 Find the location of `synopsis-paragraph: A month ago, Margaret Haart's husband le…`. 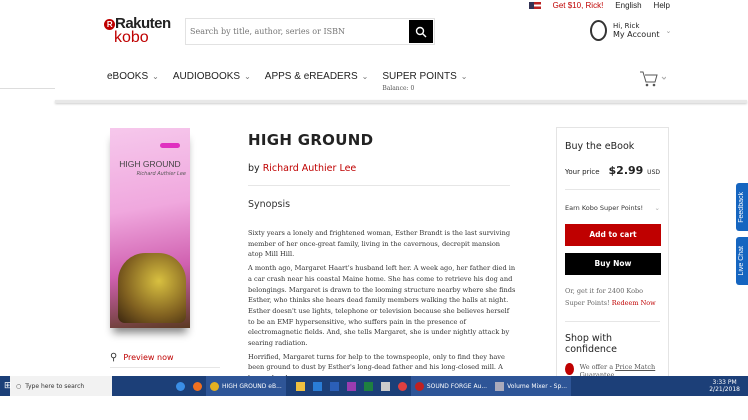

synopsis-paragraph: A month ago, Margaret Haart's husband le… is located at coordinates (382, 306).